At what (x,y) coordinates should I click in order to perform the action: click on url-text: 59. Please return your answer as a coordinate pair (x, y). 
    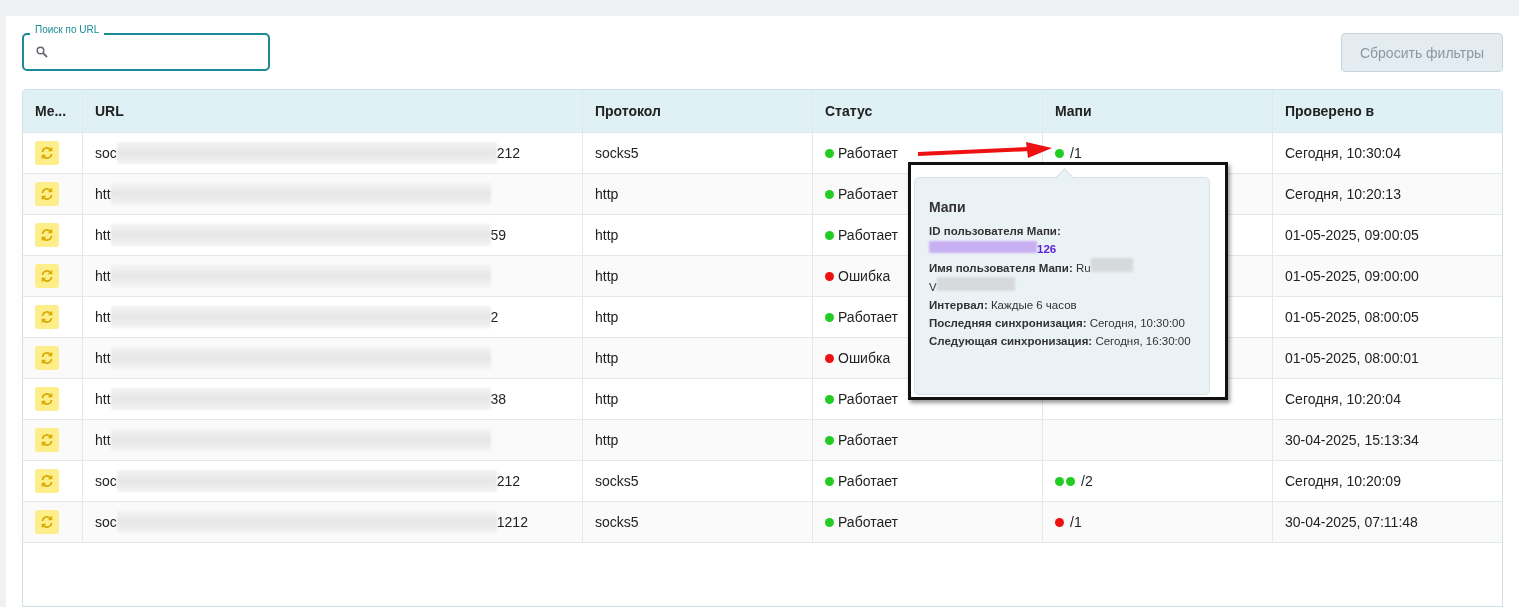
    Looking at the image, I should click on (498, 235).